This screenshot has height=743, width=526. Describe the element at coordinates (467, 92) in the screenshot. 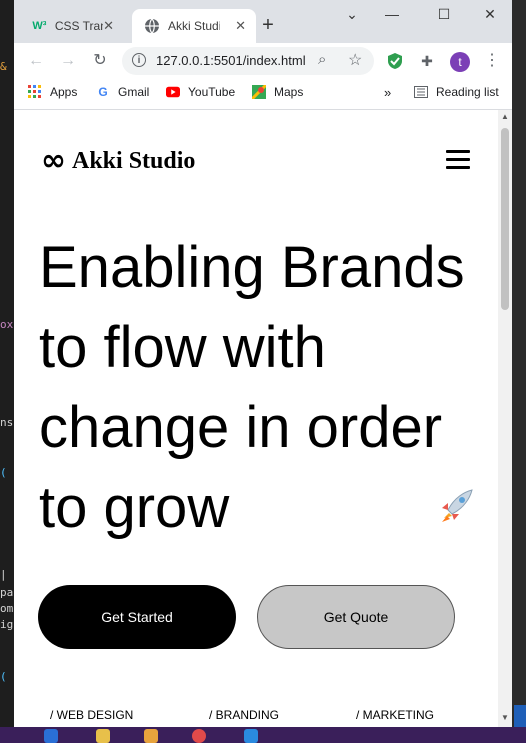

I see `reading-list-label: Reading list` at that location.